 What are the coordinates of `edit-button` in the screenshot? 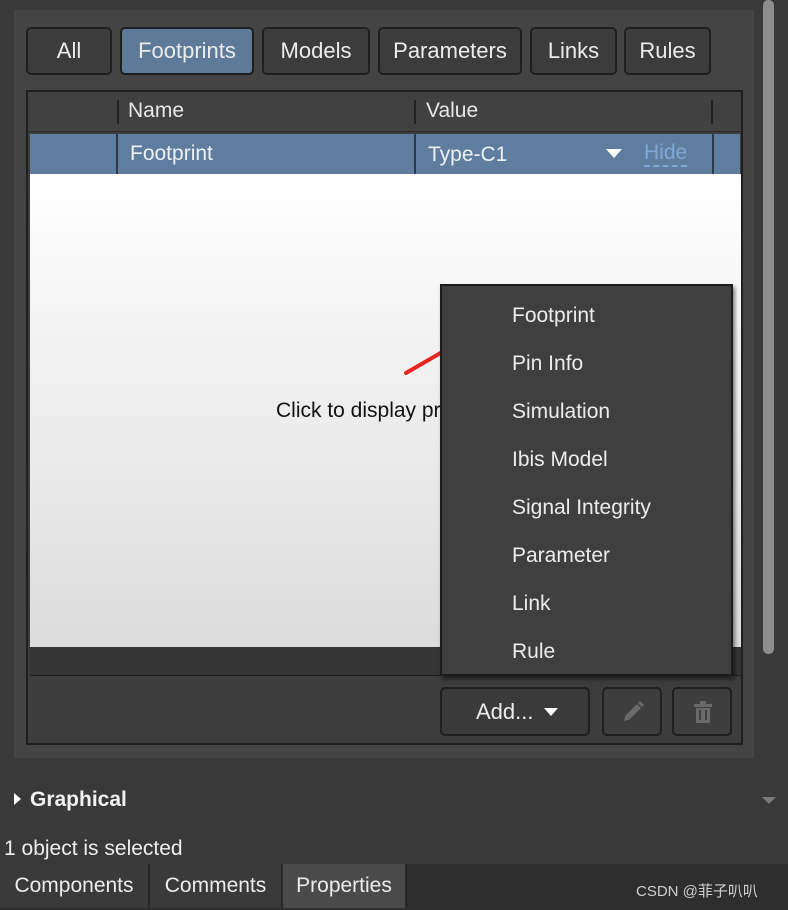 It's located at (632, 711).